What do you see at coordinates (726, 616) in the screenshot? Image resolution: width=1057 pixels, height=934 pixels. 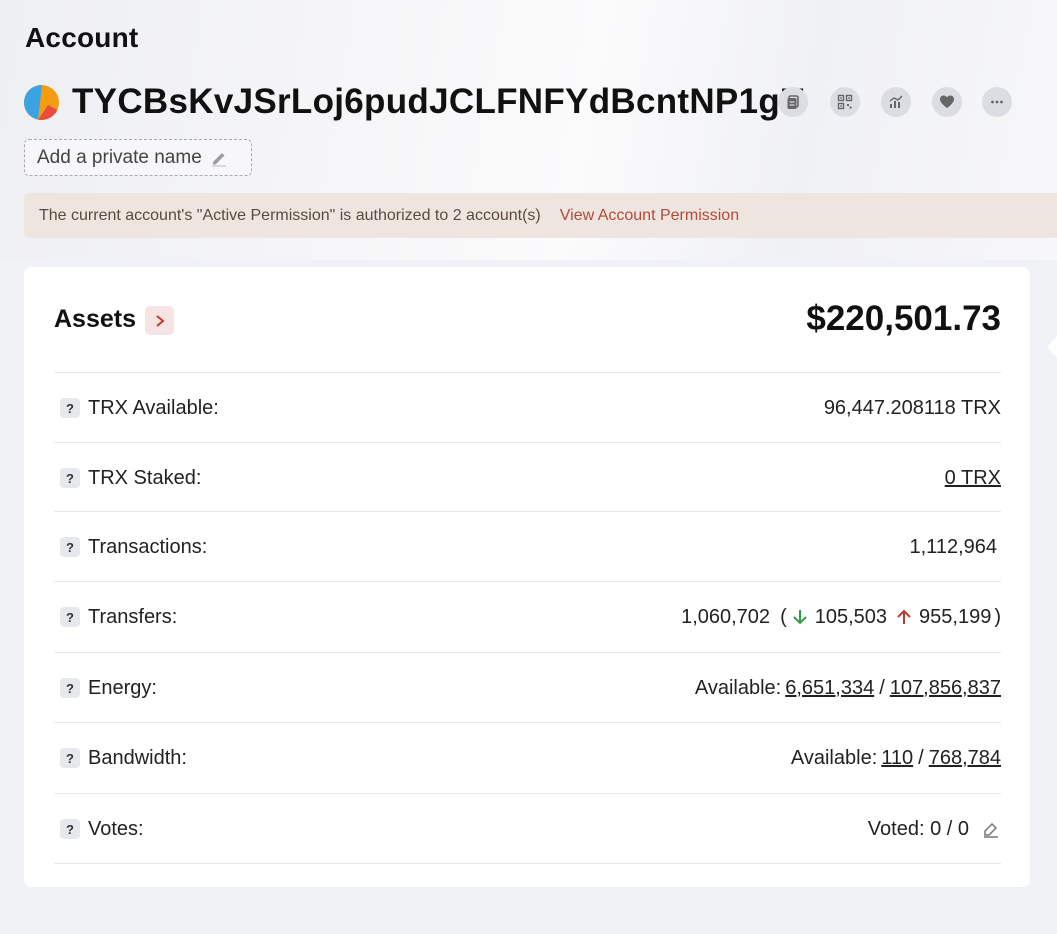 I see `transfers-total: 1,060,702` at bounding box center [726, 616].